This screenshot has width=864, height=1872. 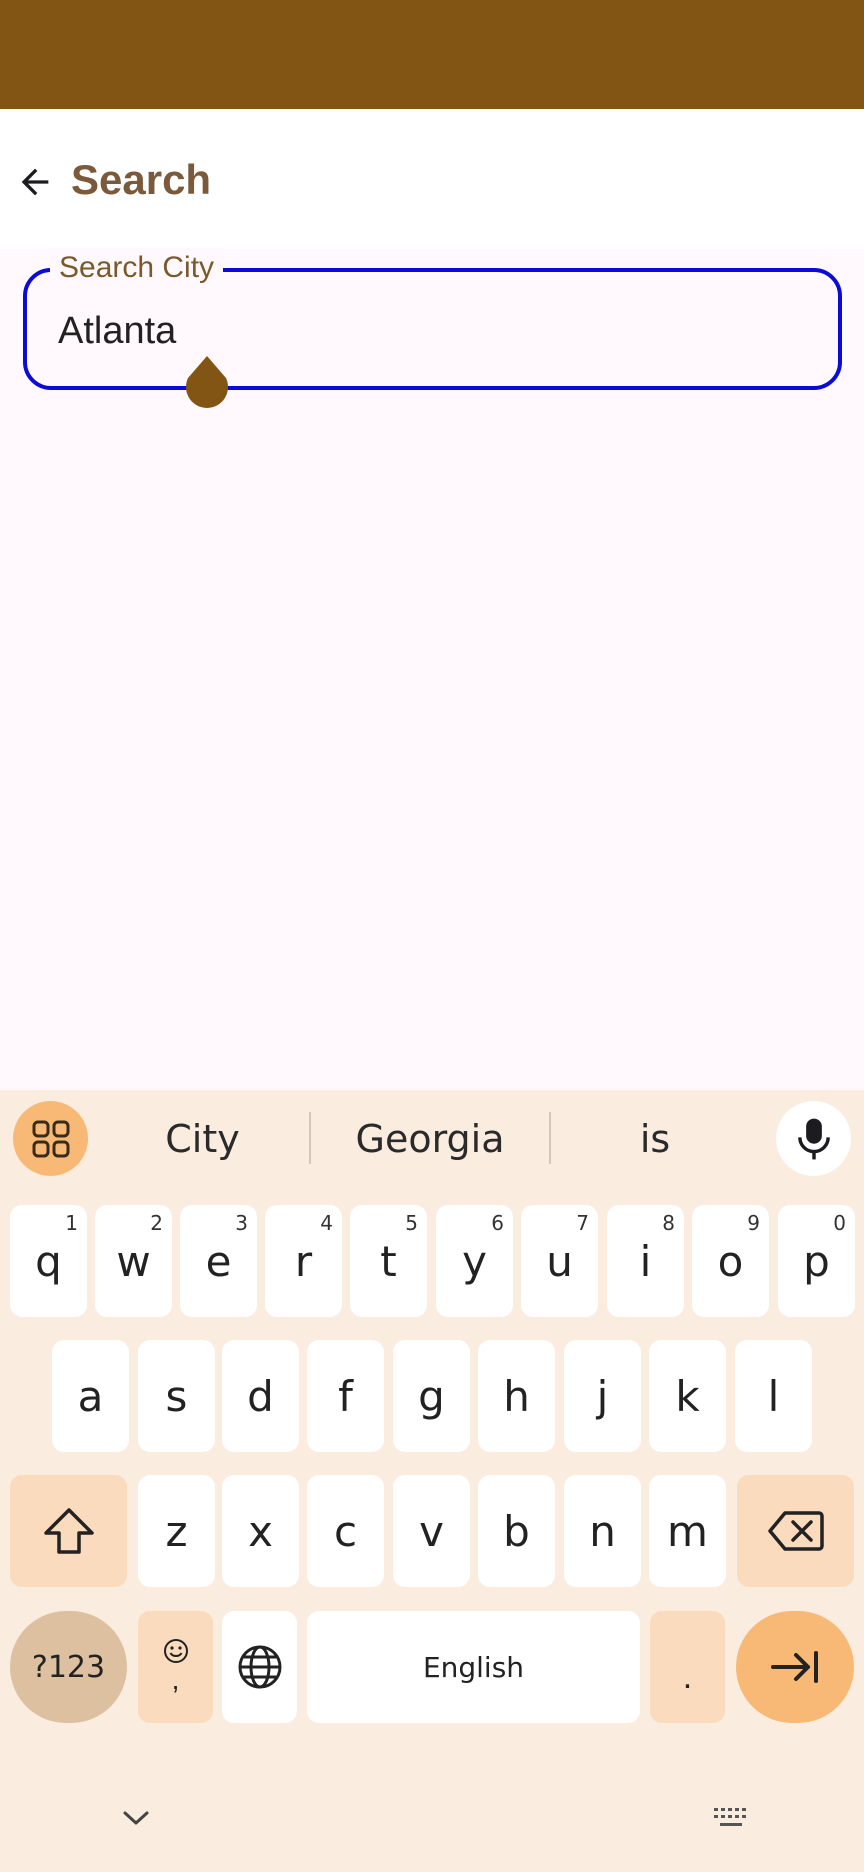 I want to click on language-switch-key, so click(x=259, y=1667).